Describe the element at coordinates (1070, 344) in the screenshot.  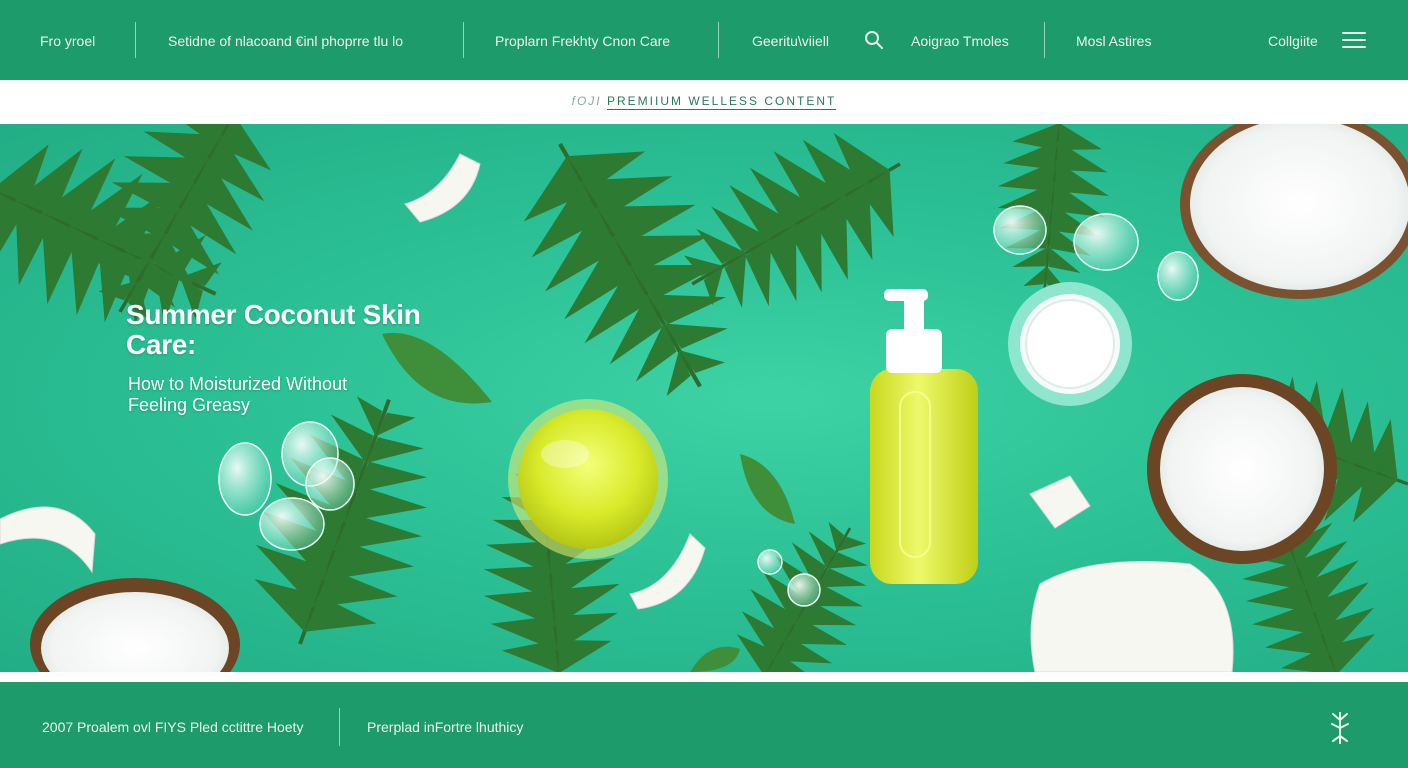
I see `salt-bowl` at that location.